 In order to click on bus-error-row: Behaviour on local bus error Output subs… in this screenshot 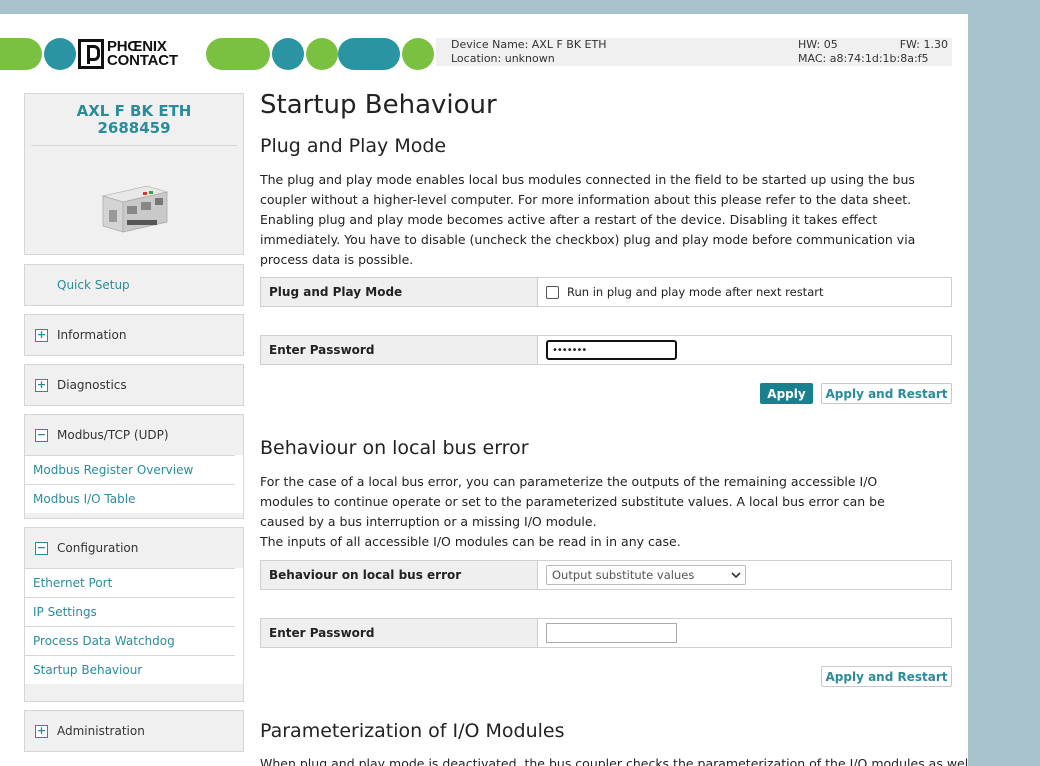, I will do `click(606, 575)`.